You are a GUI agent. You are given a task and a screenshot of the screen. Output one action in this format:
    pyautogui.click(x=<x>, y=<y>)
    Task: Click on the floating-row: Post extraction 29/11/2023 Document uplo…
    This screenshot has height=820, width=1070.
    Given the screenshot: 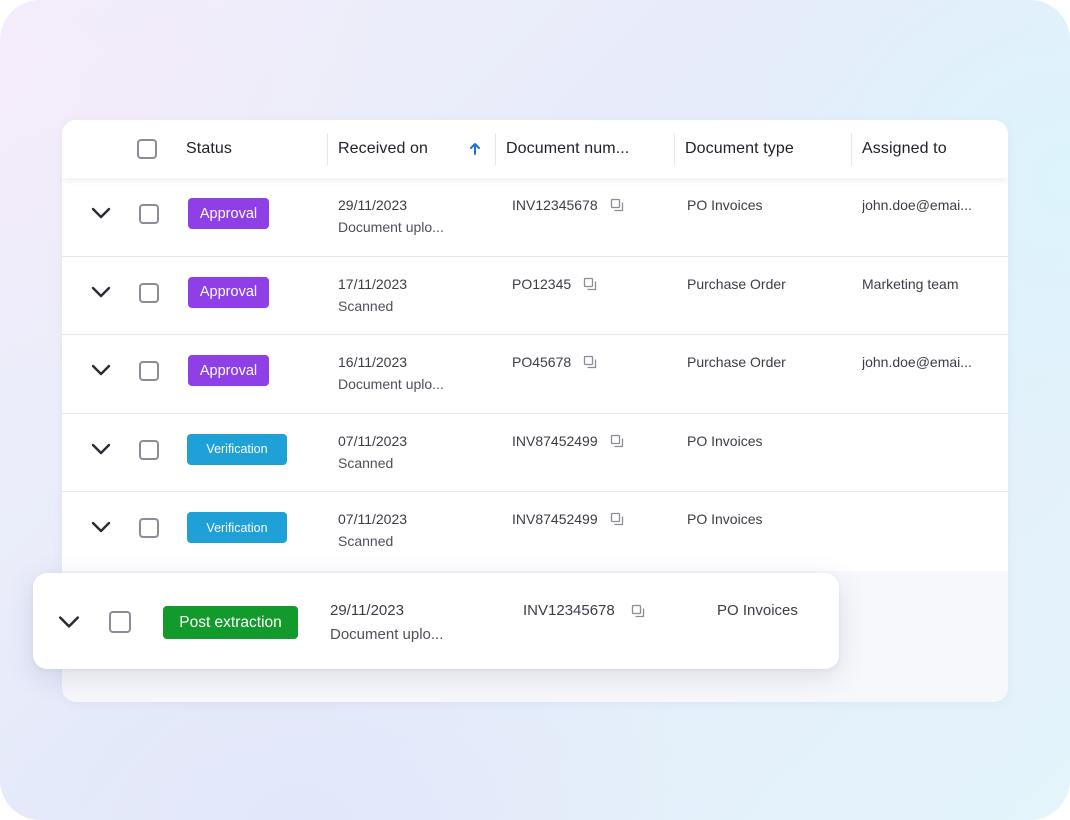 What is the action you would take?
    pyautogui.click(x=436, y=621)
    